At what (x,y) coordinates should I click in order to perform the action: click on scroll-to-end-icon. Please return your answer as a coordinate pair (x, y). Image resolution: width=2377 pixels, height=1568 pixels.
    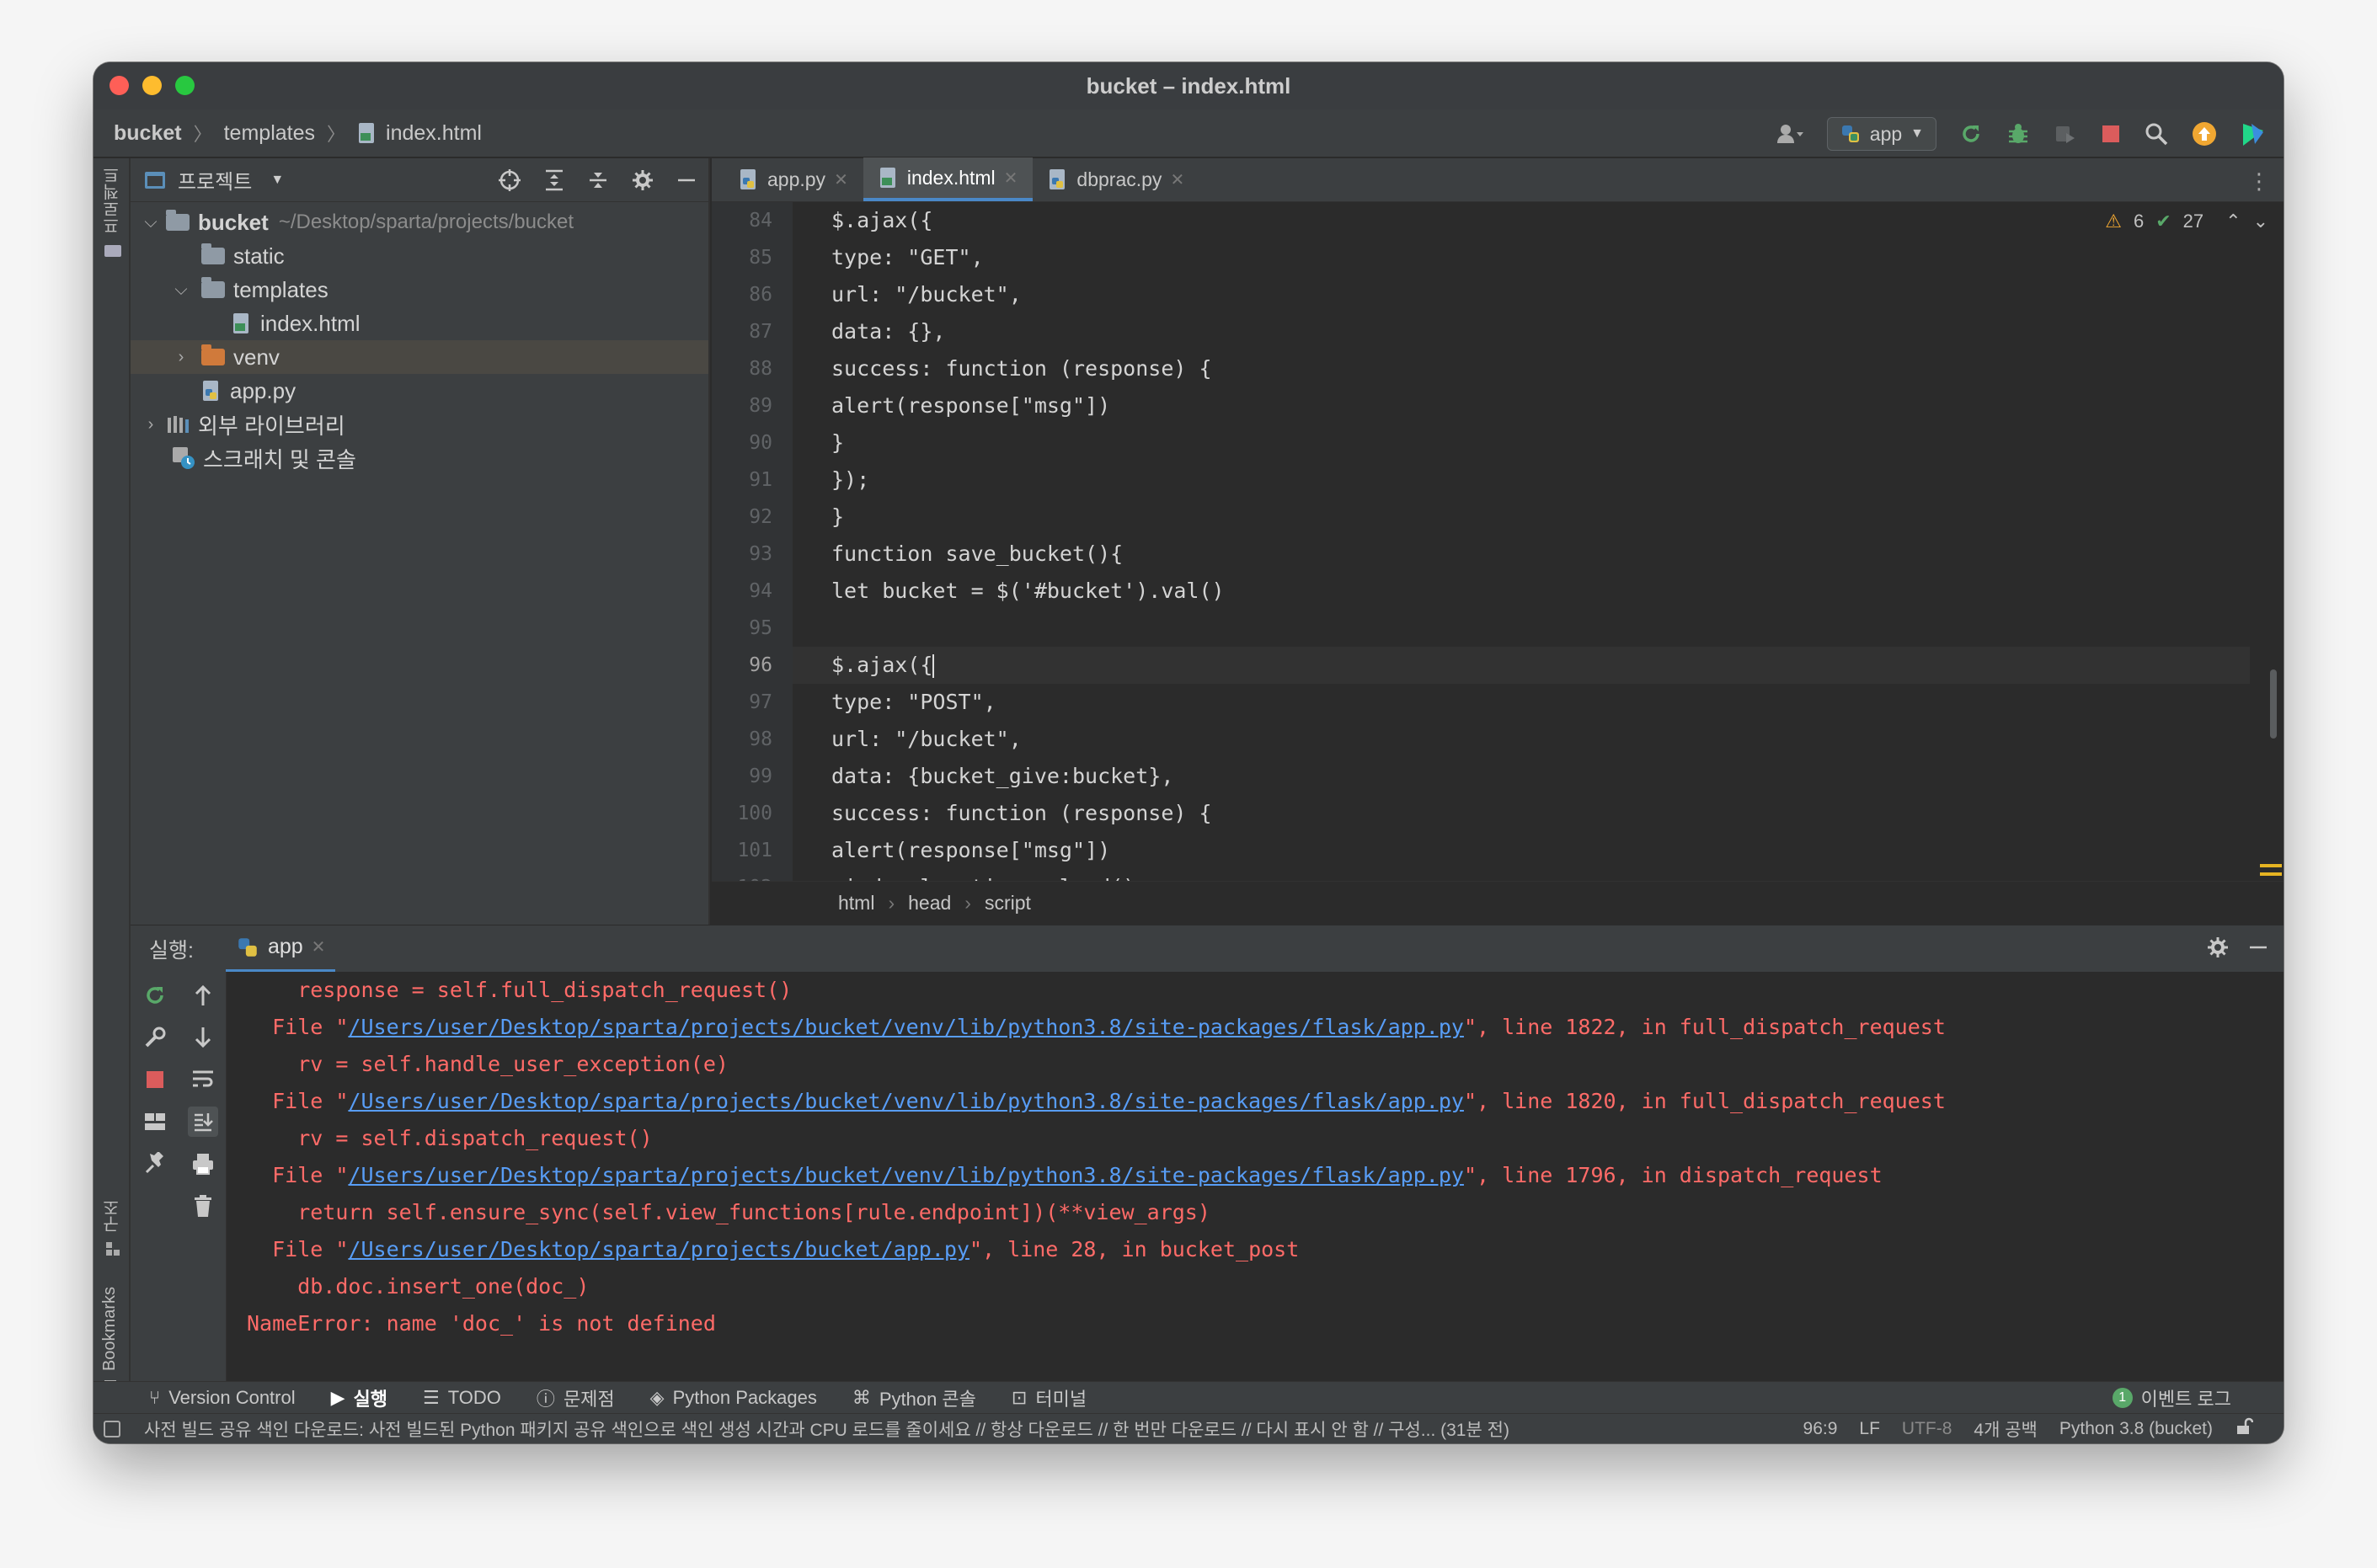
    Looking at the image, I should click on (202, 1122).